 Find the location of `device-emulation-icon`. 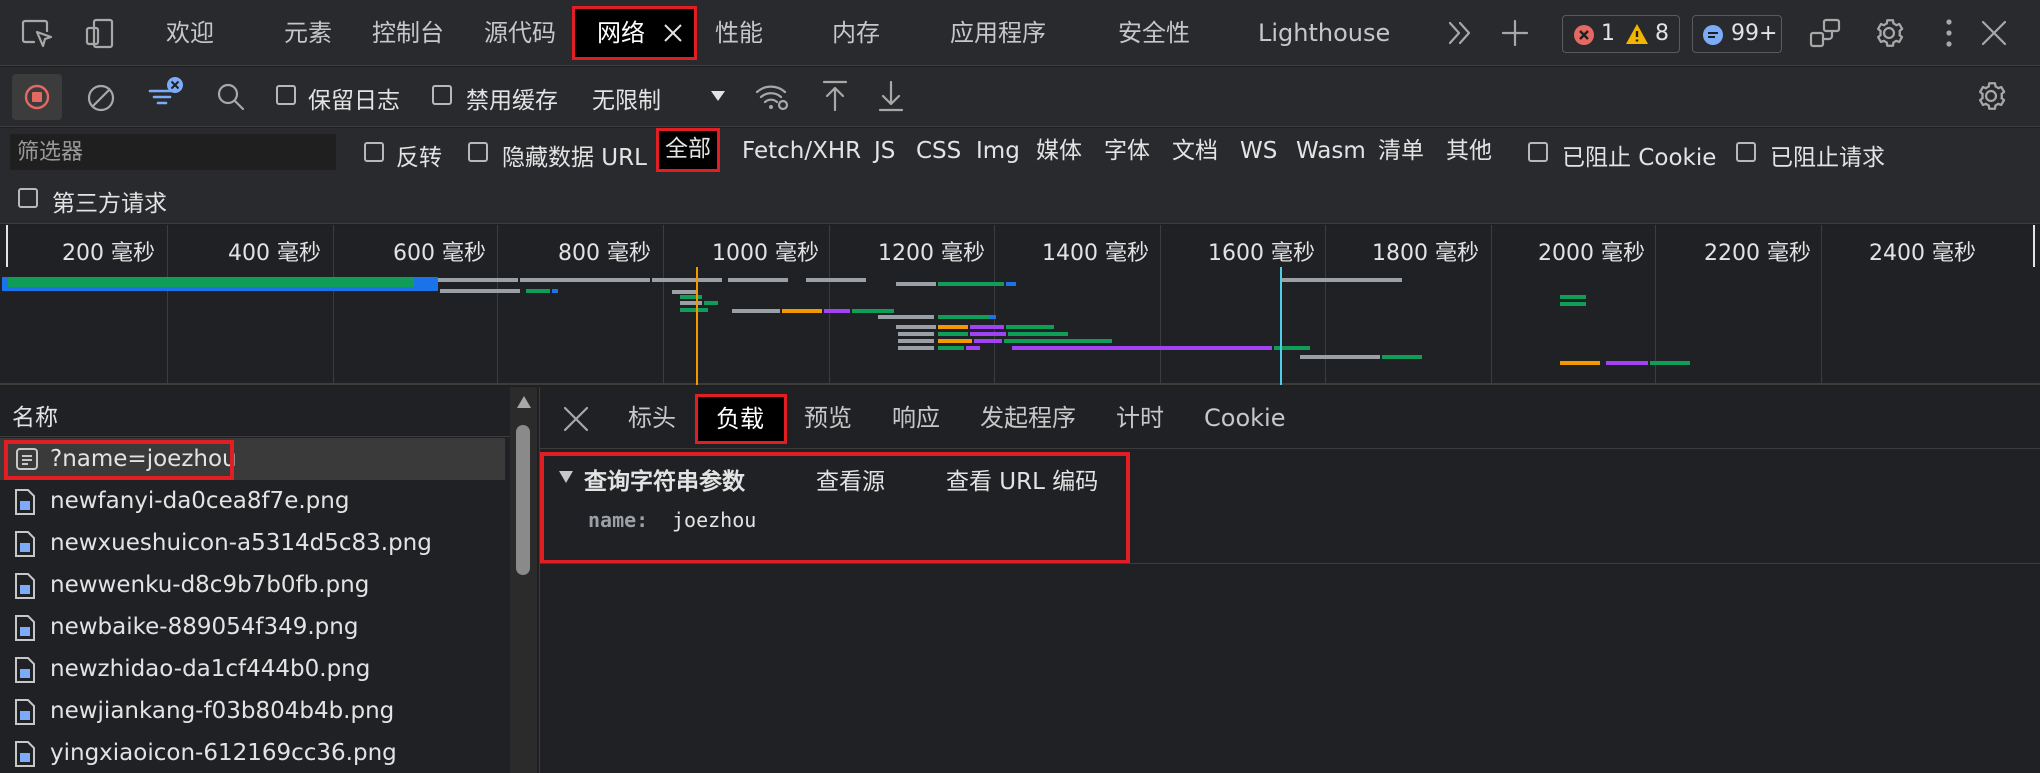

device-emulation-icon is located at coordinates (101, 34).